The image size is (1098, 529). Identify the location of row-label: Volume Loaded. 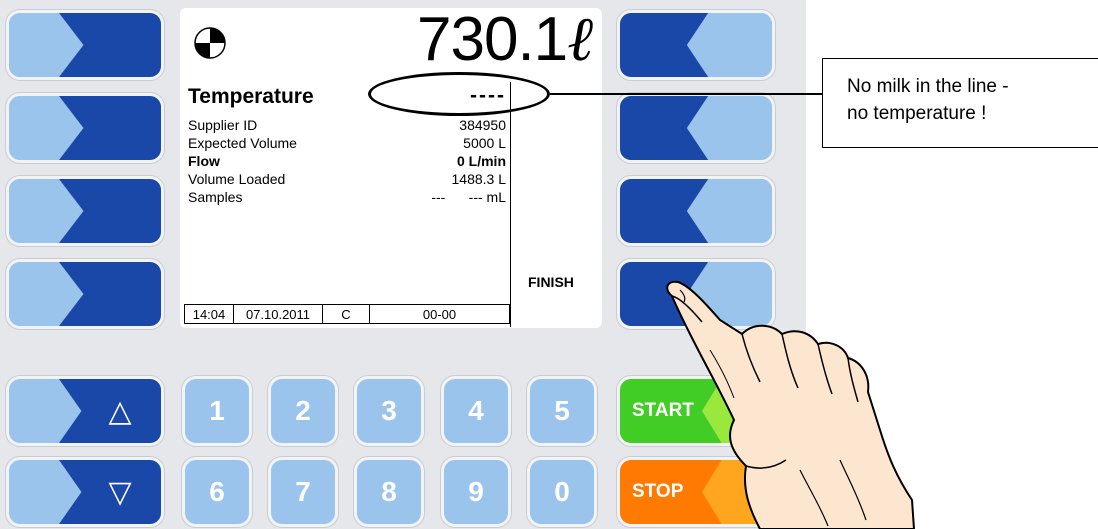
(237, 179).